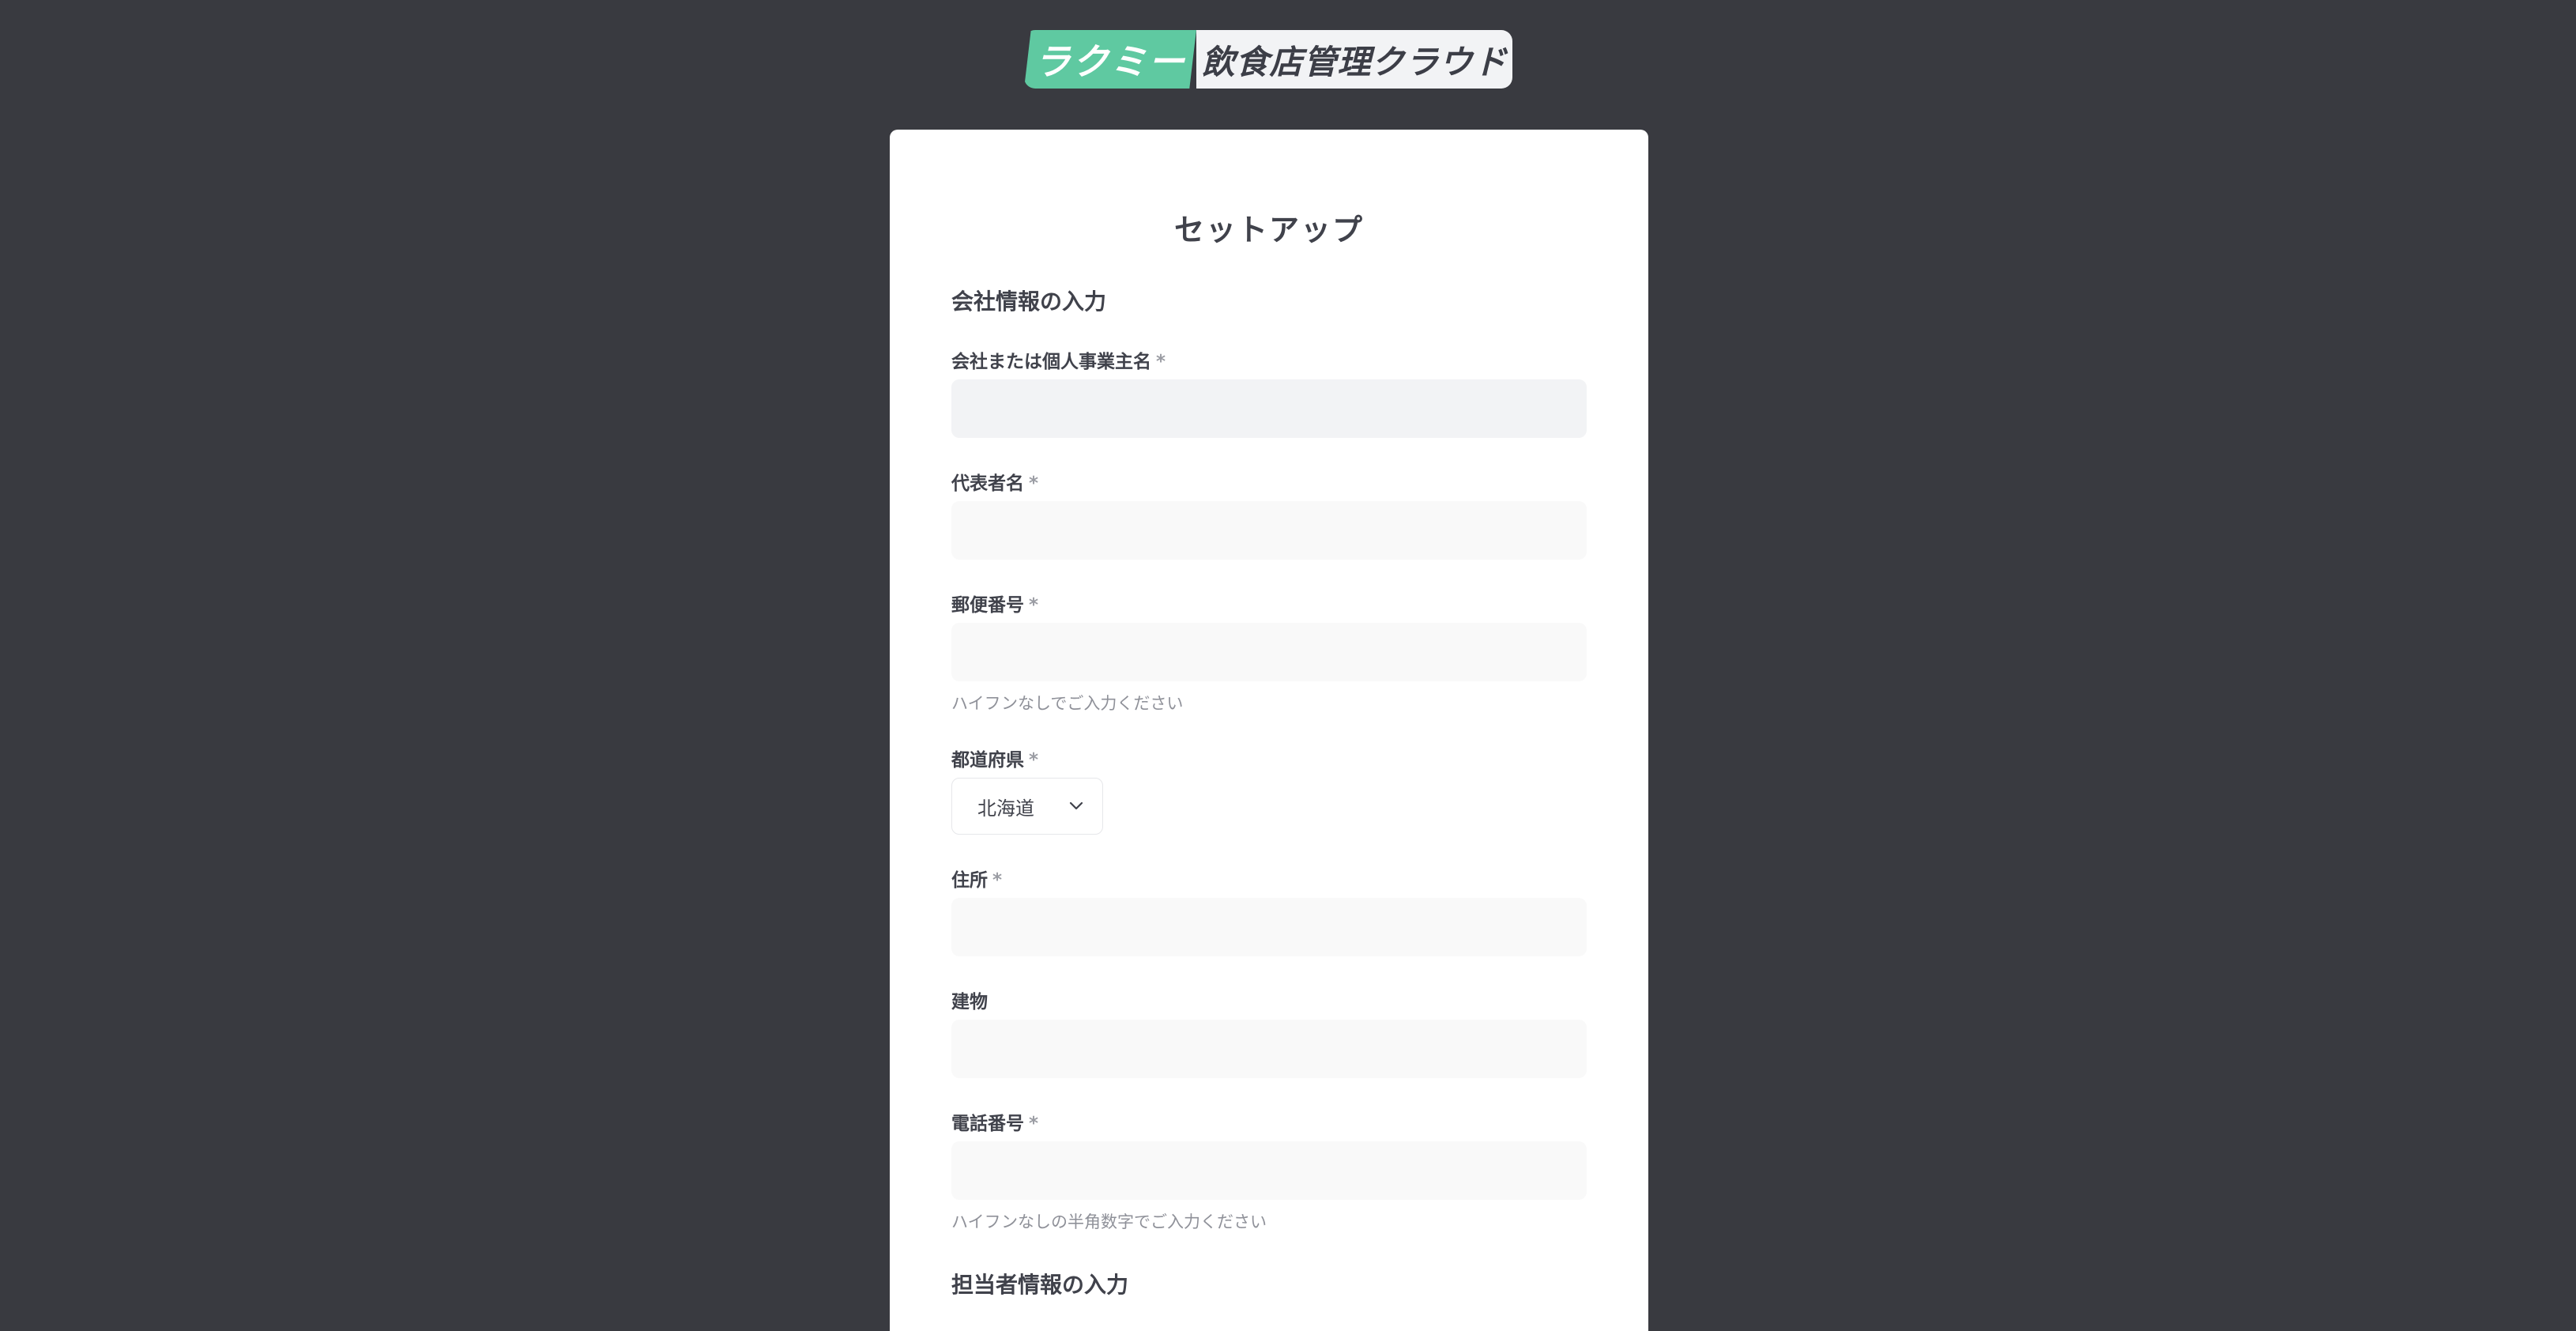 This screenshot has height=1331, width=2576. Describe the element at coordinates (1076, 805) in the screenshot. I see `chevron-down-icon` at that location.